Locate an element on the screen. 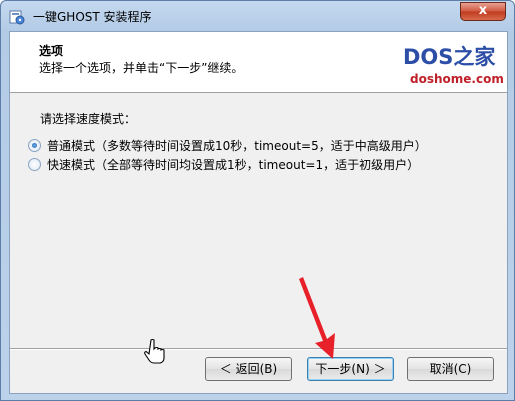  page-subtitle: 选择一个选项，并单击“下一步”继续。 is located at coordinates (141, 68).